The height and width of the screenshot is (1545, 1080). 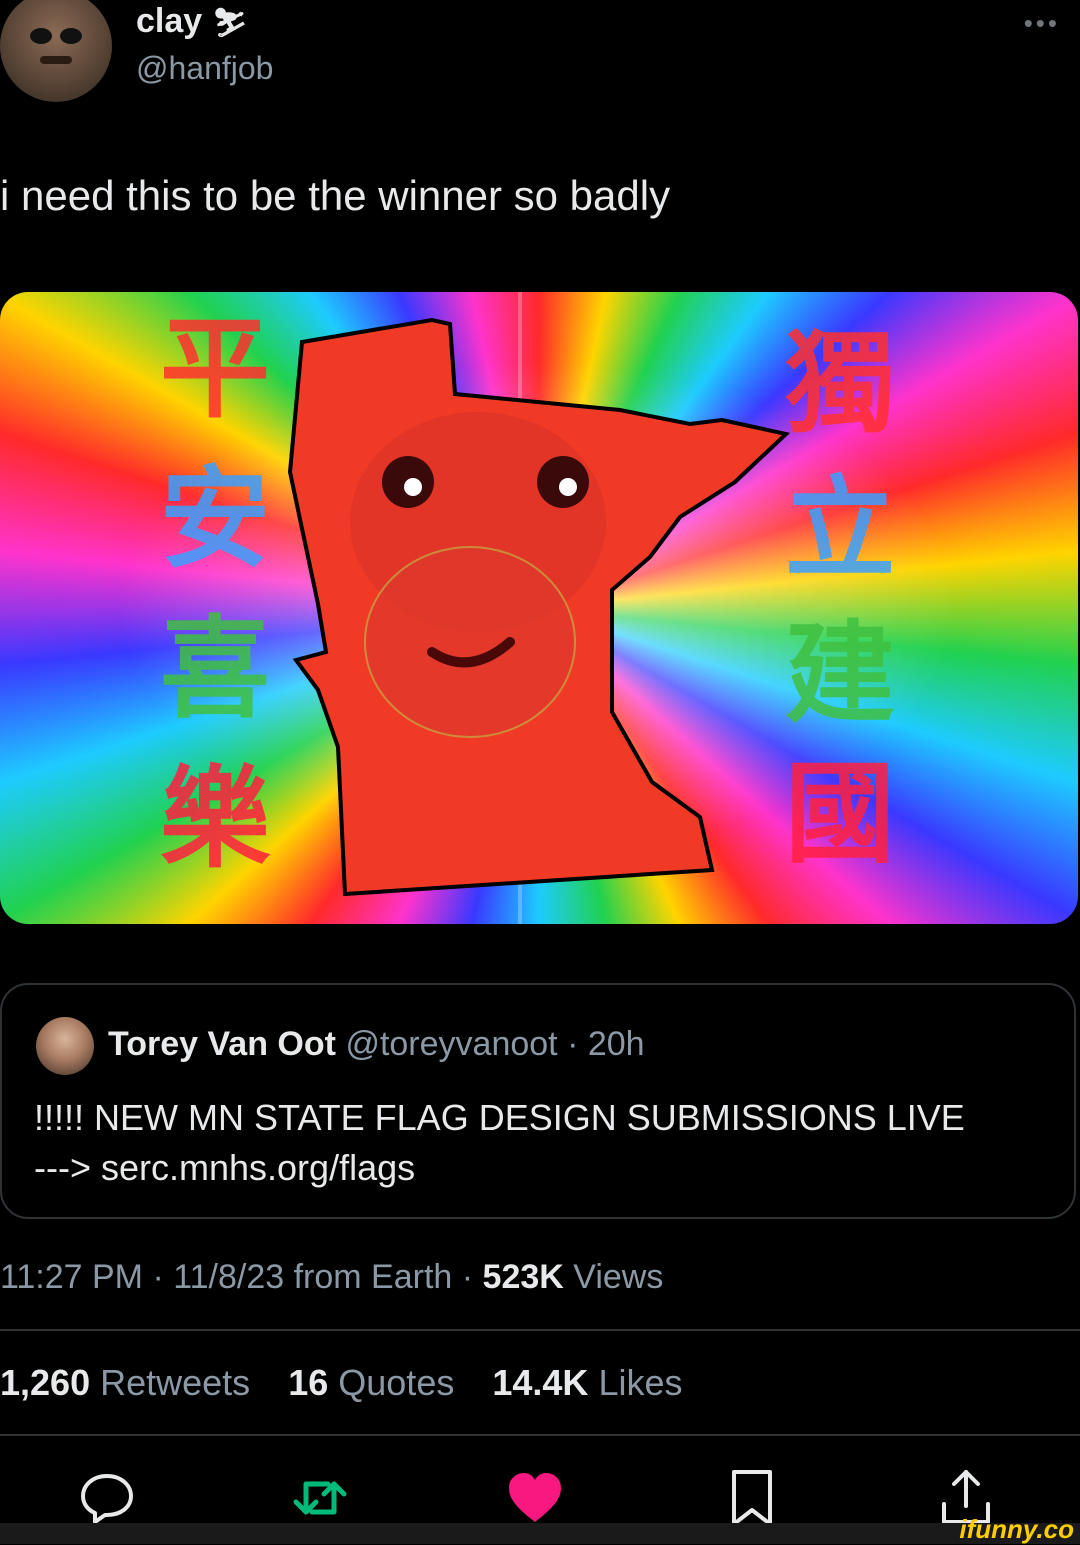 I want to click on quoted-name: Torey Van Oot, so click(x=222, y=1044).